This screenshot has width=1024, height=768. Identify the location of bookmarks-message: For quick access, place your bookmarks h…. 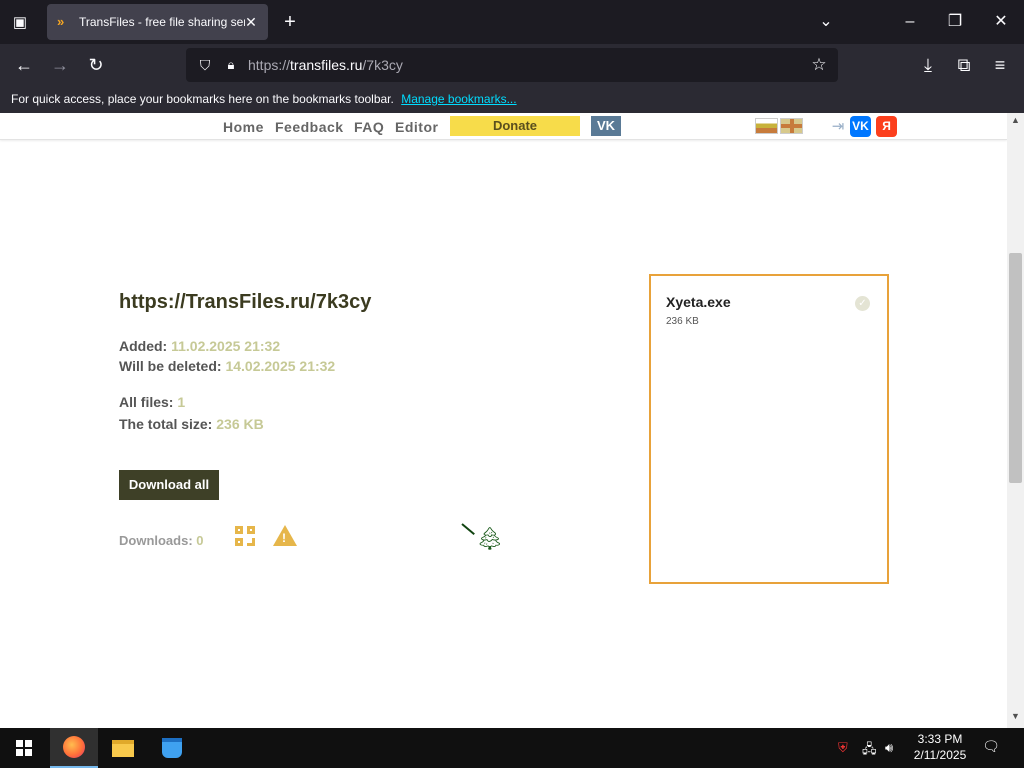
(202, 99).